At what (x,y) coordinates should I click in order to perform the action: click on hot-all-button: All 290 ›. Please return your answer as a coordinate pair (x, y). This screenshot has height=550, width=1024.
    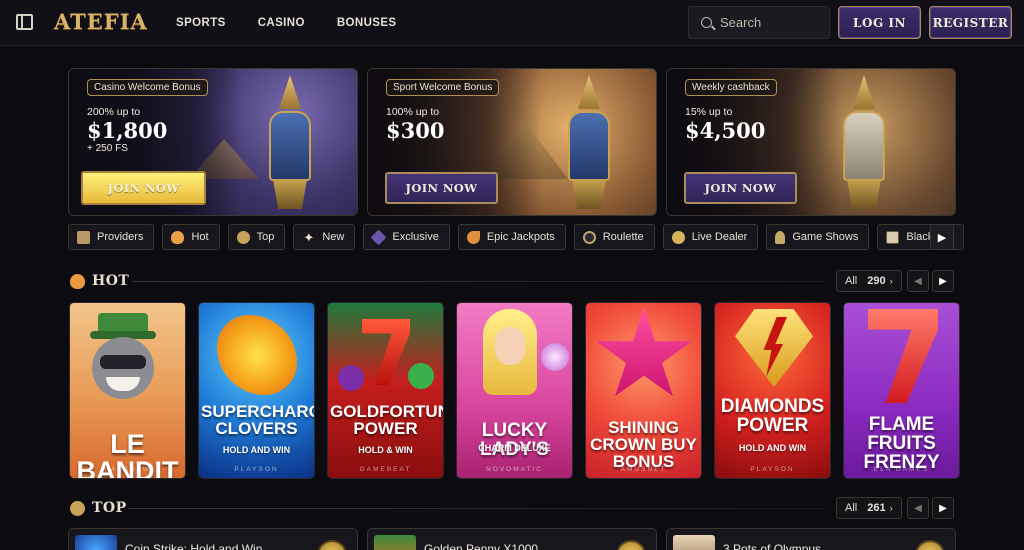
    Looking at the image, I should click on (869, 281).